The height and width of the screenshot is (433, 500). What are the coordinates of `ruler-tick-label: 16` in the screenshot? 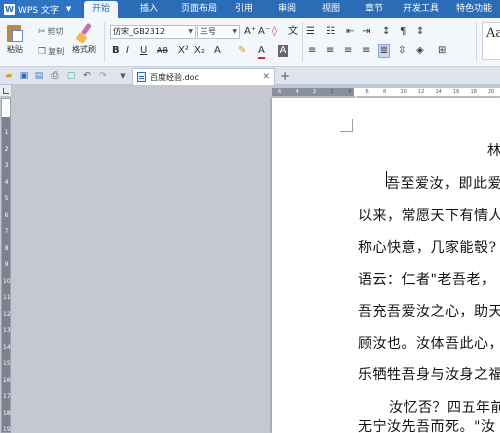 It's located at (7, 380).